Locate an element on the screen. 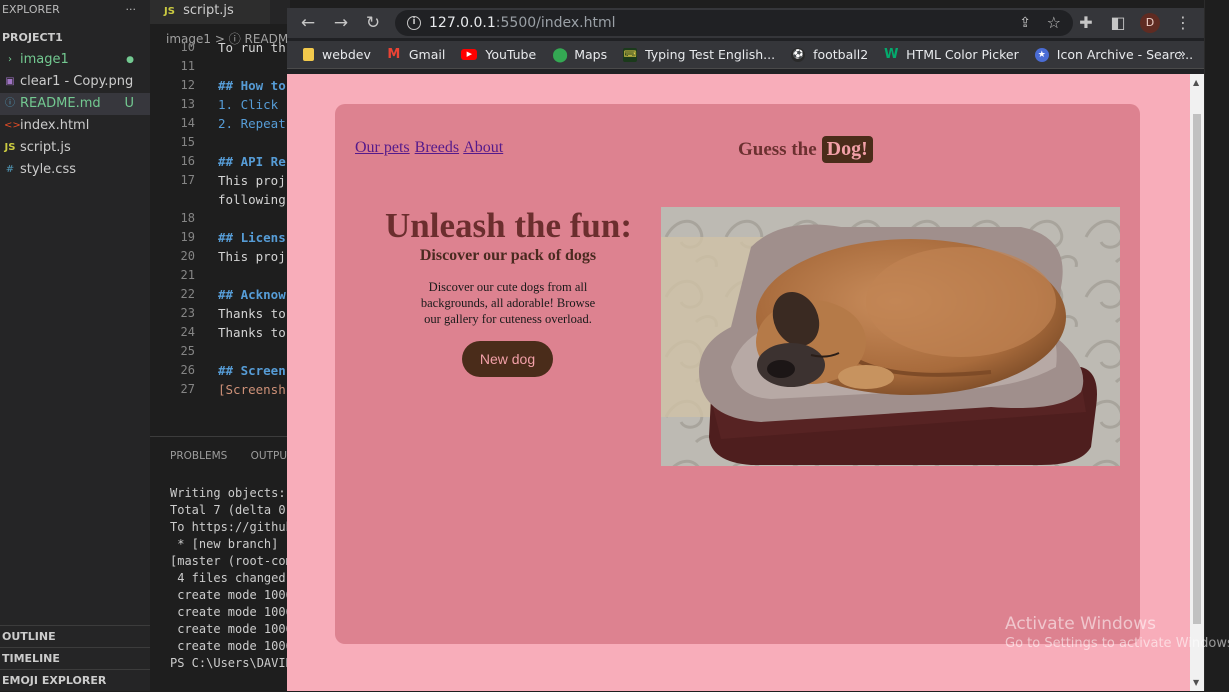 The image size is (1229, 692). logo-highlight: Dog! is located at coordinates (847, 149).